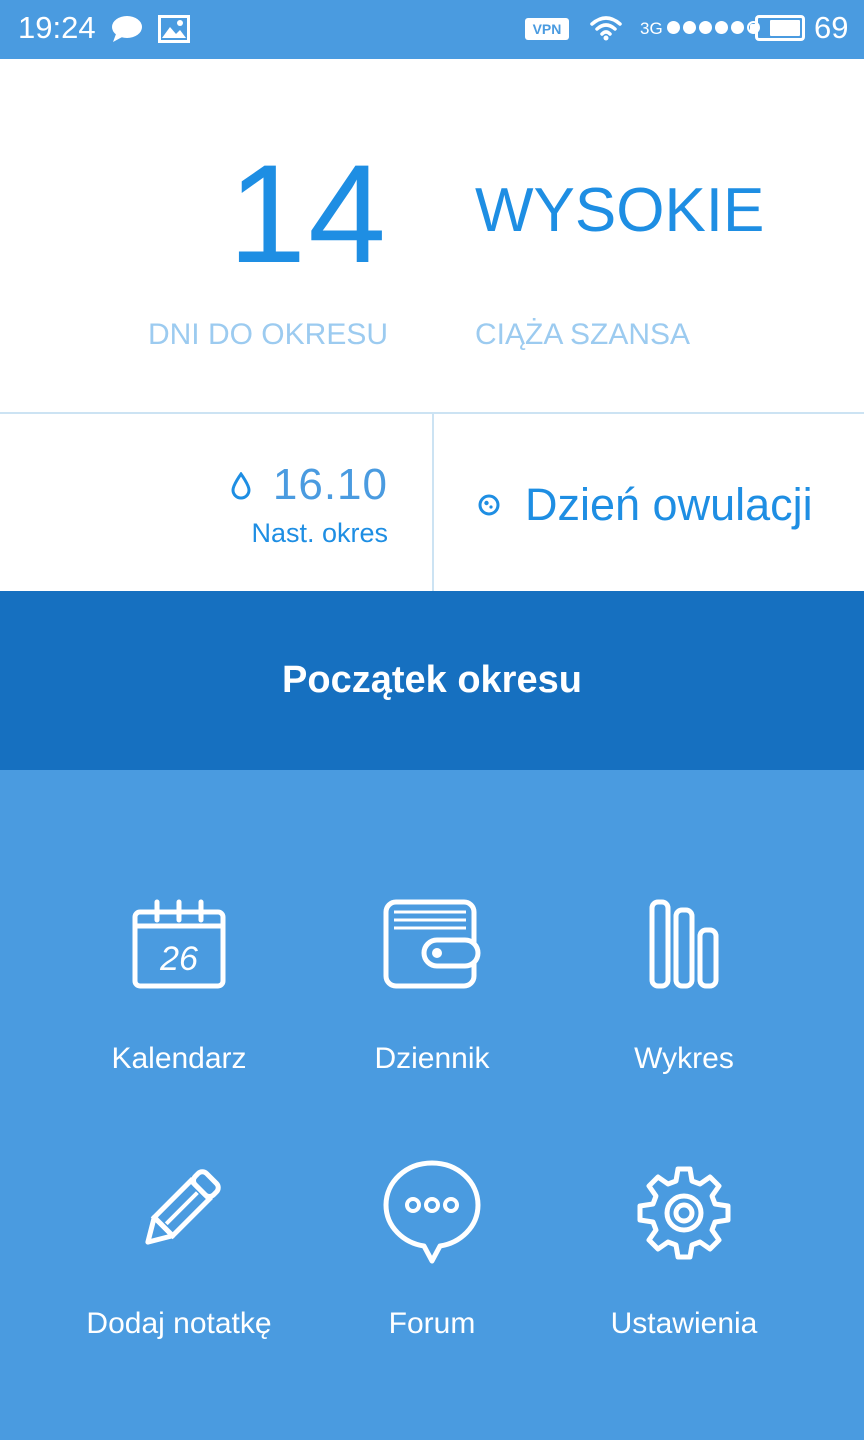  What do you see at coordinates (127, 29) in the screenshot?
I see `chat-bubble-icon` at bounding box center [127, 29].